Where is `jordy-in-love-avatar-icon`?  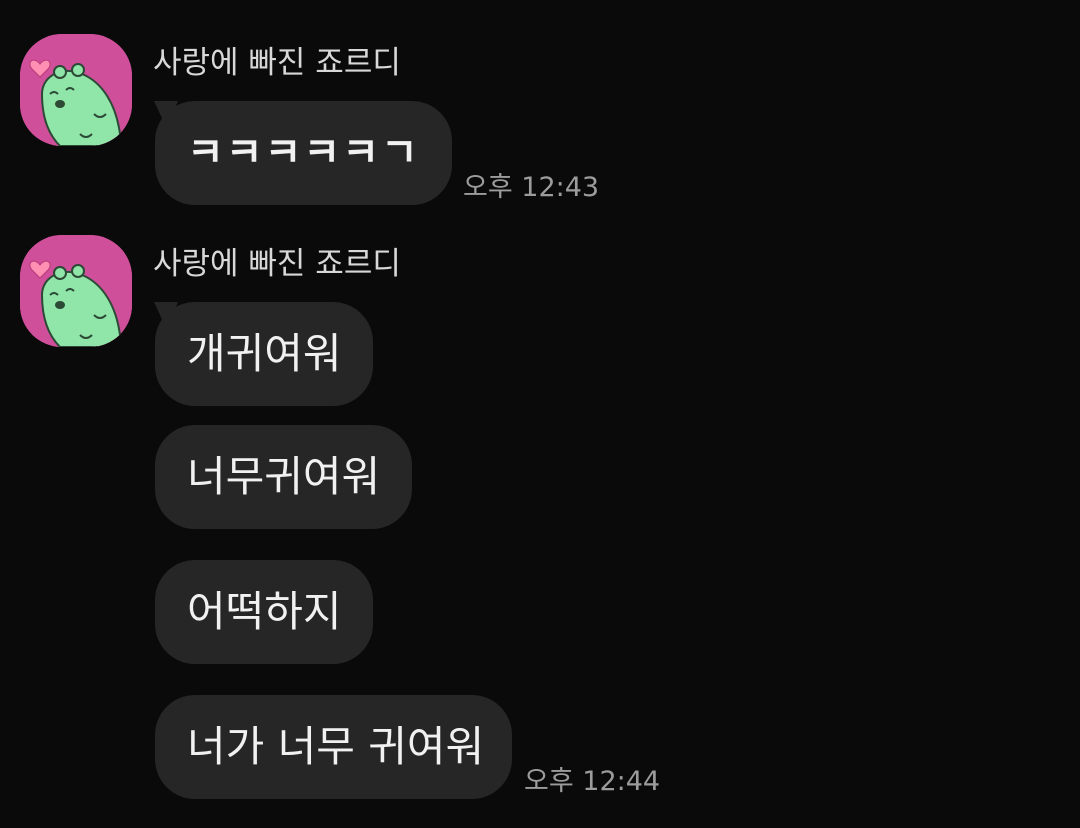
jordy-in-love-avatar-icon is located at coordinates (76, 291).